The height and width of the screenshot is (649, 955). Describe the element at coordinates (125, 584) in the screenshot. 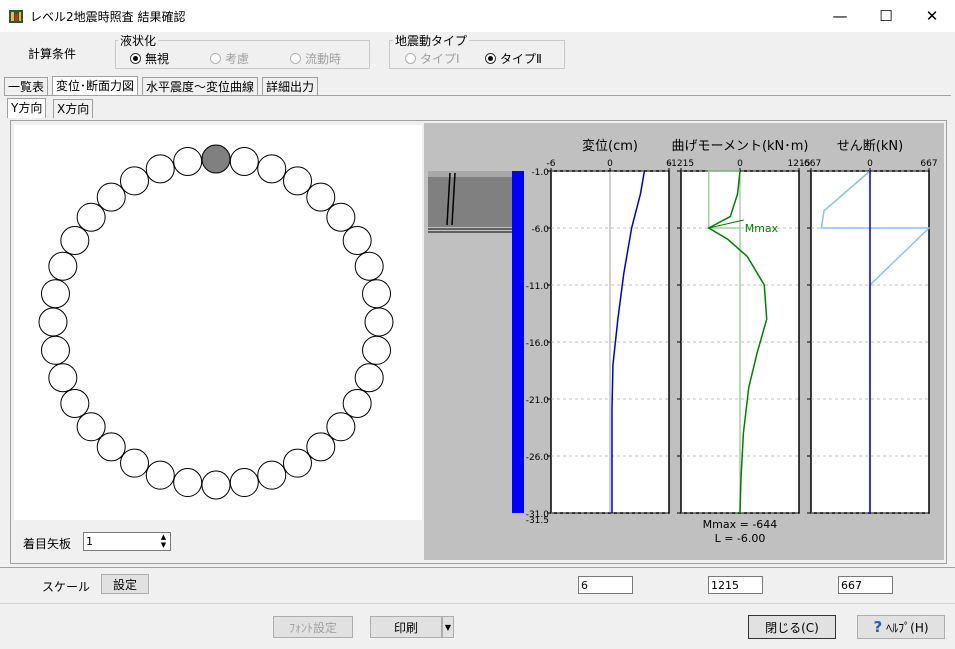

I see `scale-settings-button: 設定` at that location.